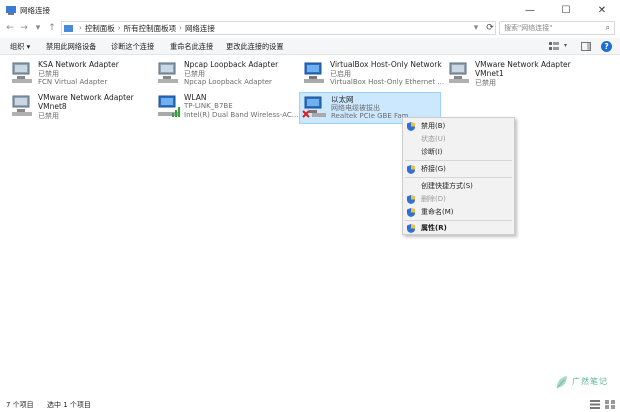  Describe the element at coordinates (310, 10) in the screenshot. I see `title-bar: 网络连接 — ☐ ✕` at that location.